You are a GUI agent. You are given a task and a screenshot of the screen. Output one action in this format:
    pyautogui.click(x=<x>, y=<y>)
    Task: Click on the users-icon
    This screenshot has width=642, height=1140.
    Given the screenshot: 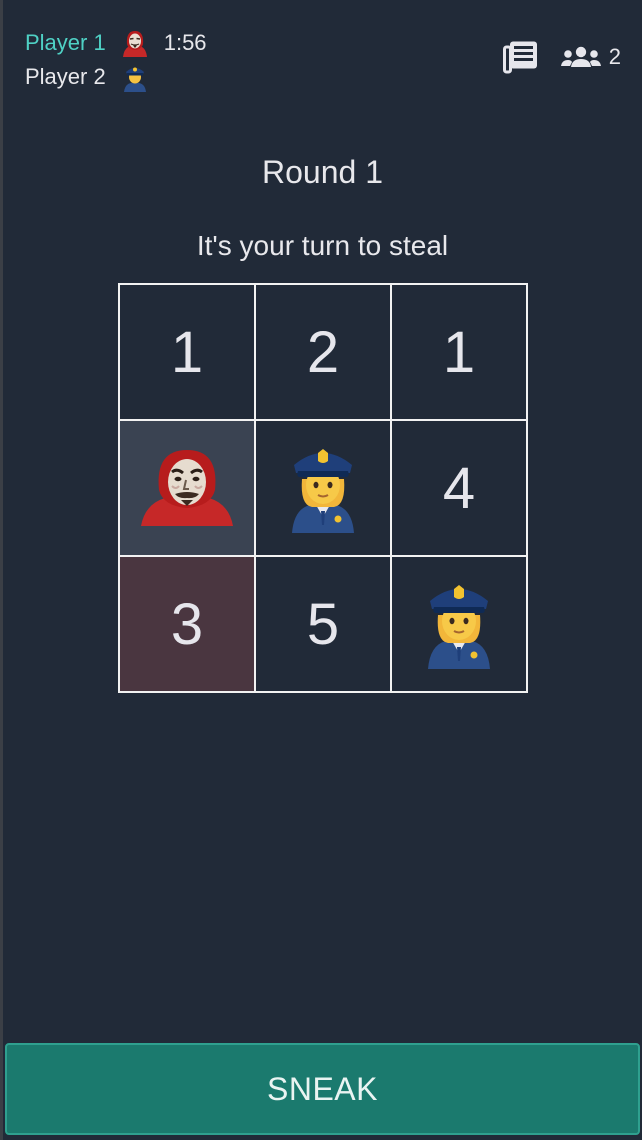 What is the action you would take?
    pyautogui.click(x=580, y=57)
    